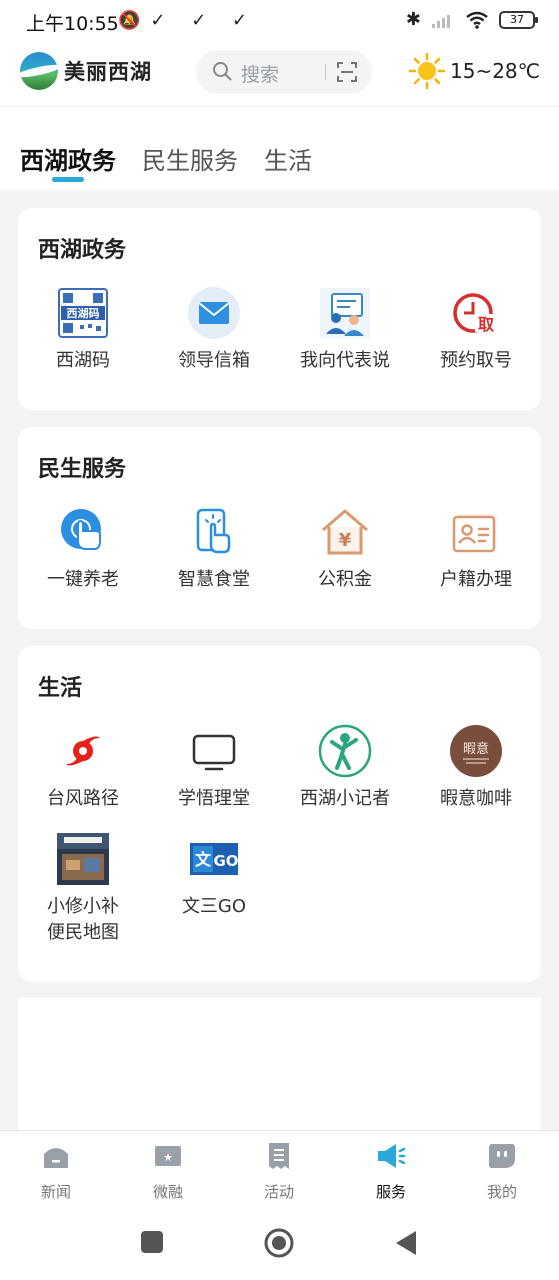  Describe the element at coordinates (278, 1192) in the screenshot. I see `nav-label: 活动` at that location.